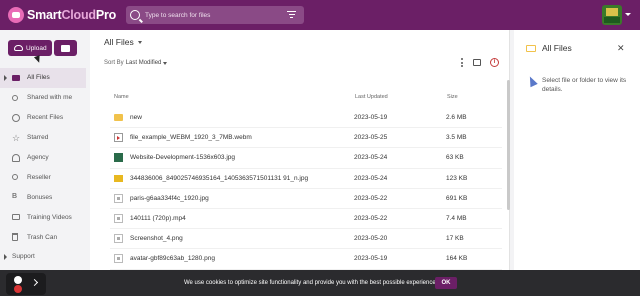 Image resolution: width=640 pixels, height=296 pixels. I want to click on logo: SmartCloudPro, so click(62, 15).